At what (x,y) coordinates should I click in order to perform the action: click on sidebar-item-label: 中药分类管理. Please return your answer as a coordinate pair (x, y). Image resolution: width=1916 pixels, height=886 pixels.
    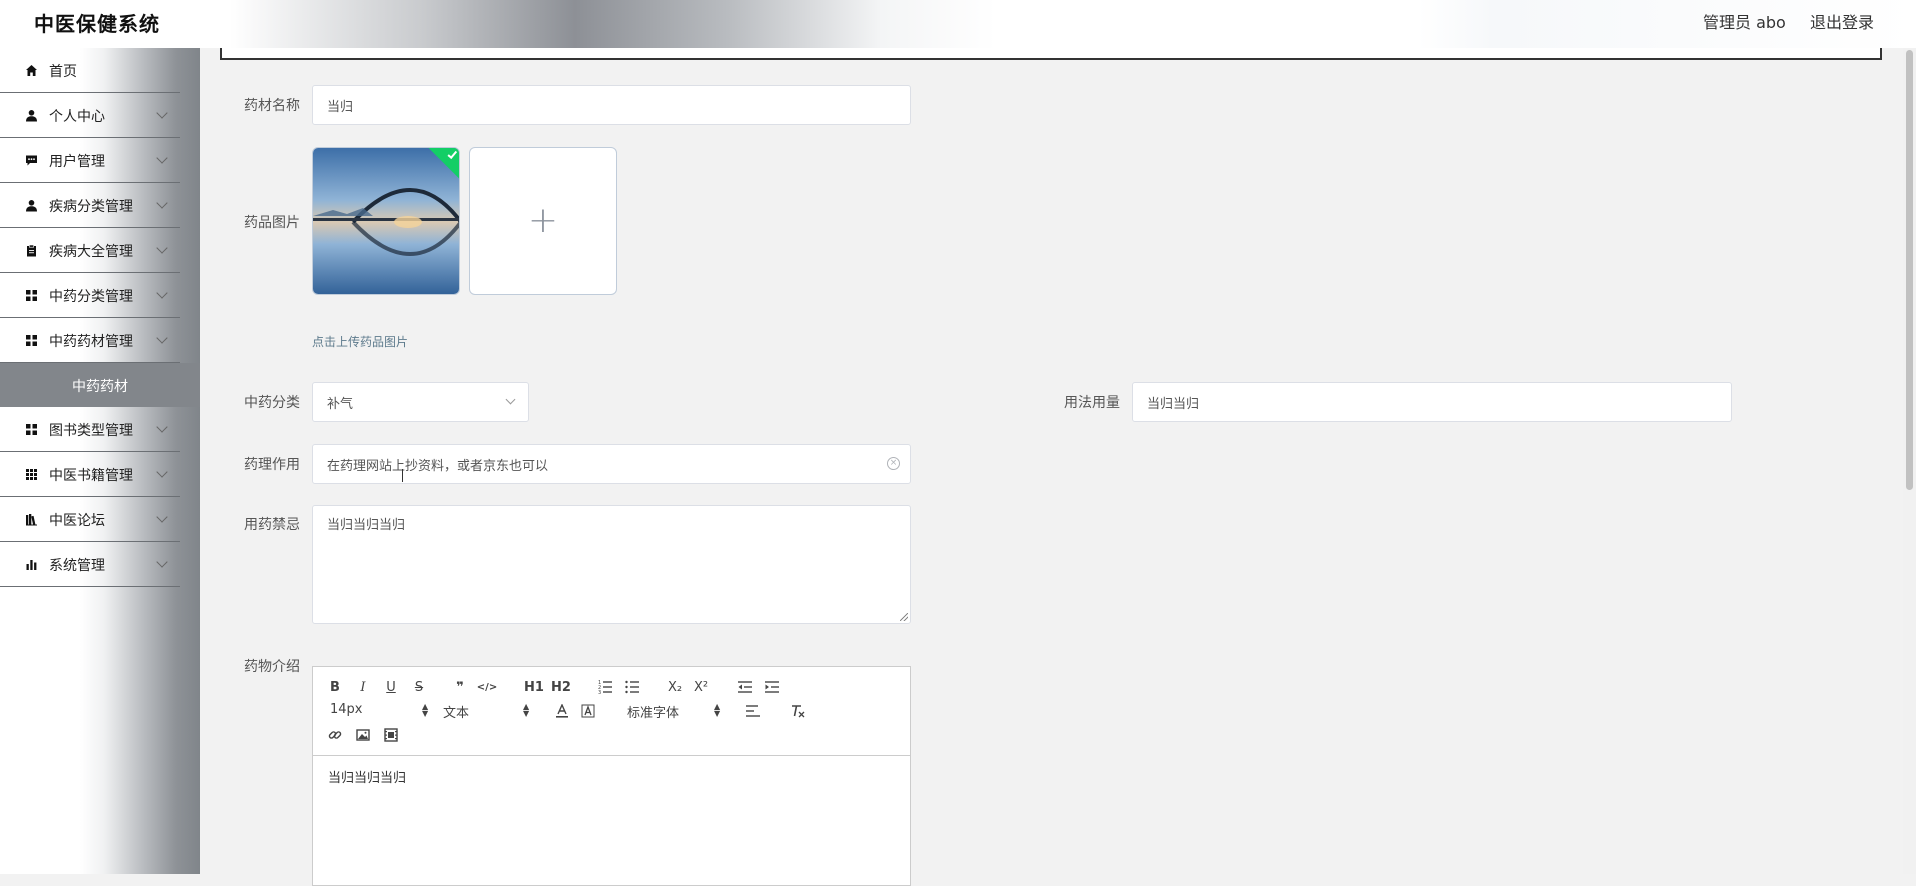
    Looking at the image, I should click on (91, 297).